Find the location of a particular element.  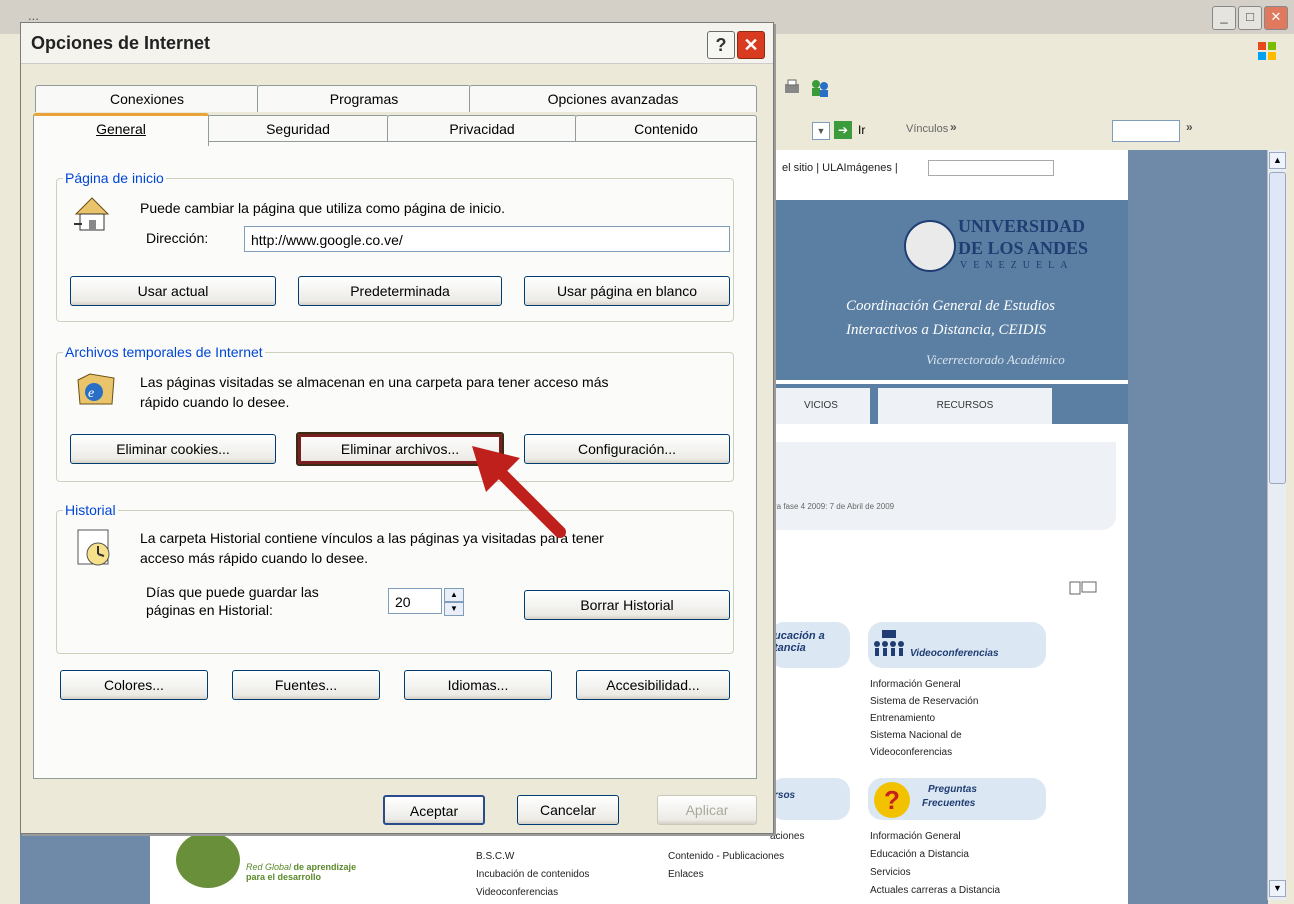

resource-item: B.S.C.W is located at coordinates (532, 857).